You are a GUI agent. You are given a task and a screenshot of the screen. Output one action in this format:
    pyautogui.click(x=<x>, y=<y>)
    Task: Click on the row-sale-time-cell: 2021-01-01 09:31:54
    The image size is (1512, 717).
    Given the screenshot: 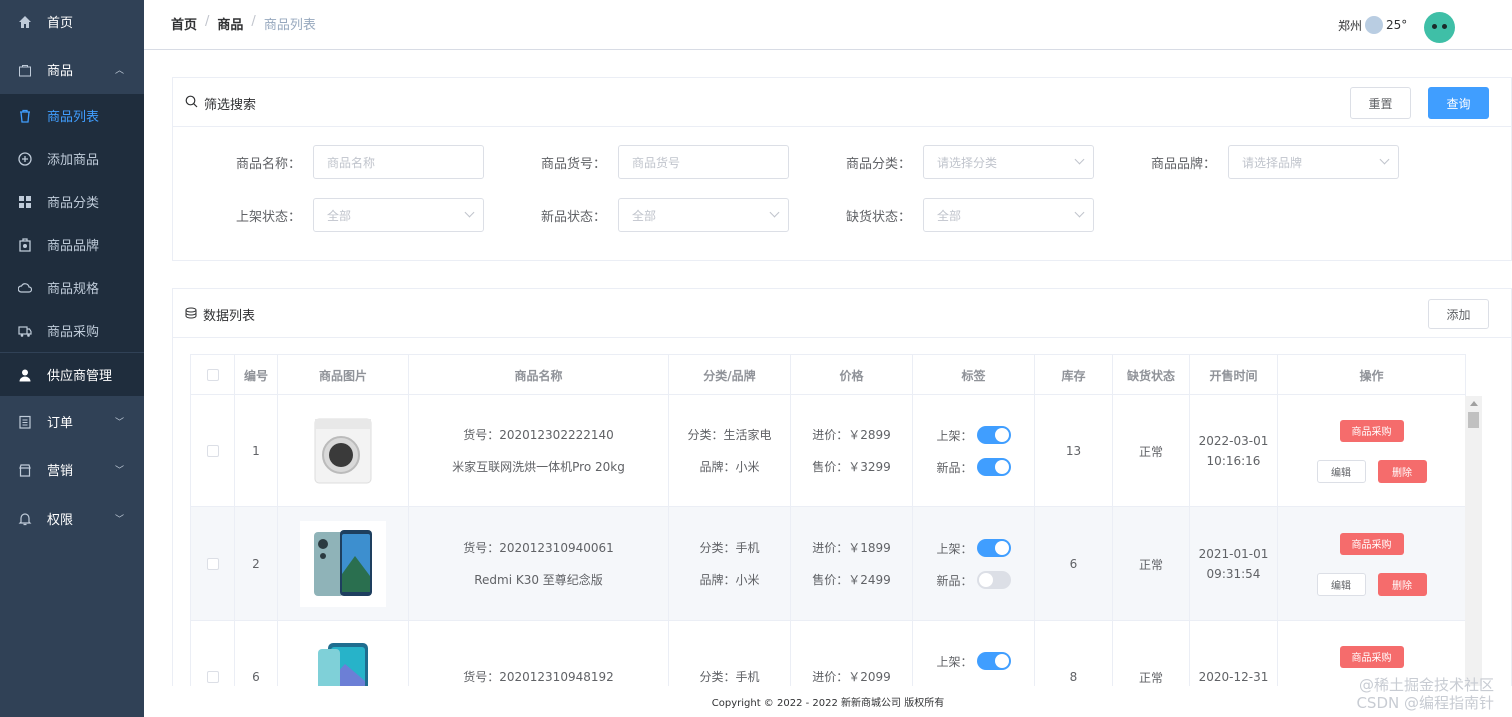 What is the action you would take?
    pyautogui.click(x=1234, y=564)
    